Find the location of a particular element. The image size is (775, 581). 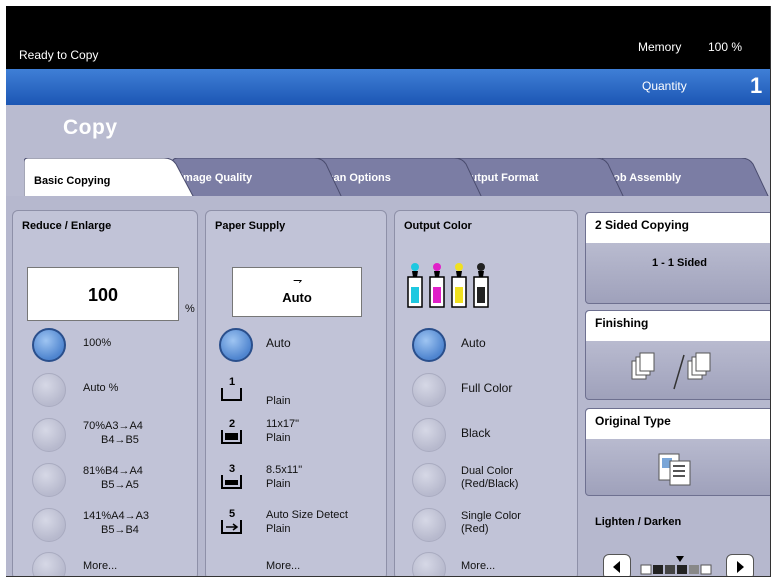

tray-1-button: 1 is located at coordinates (232, 389).